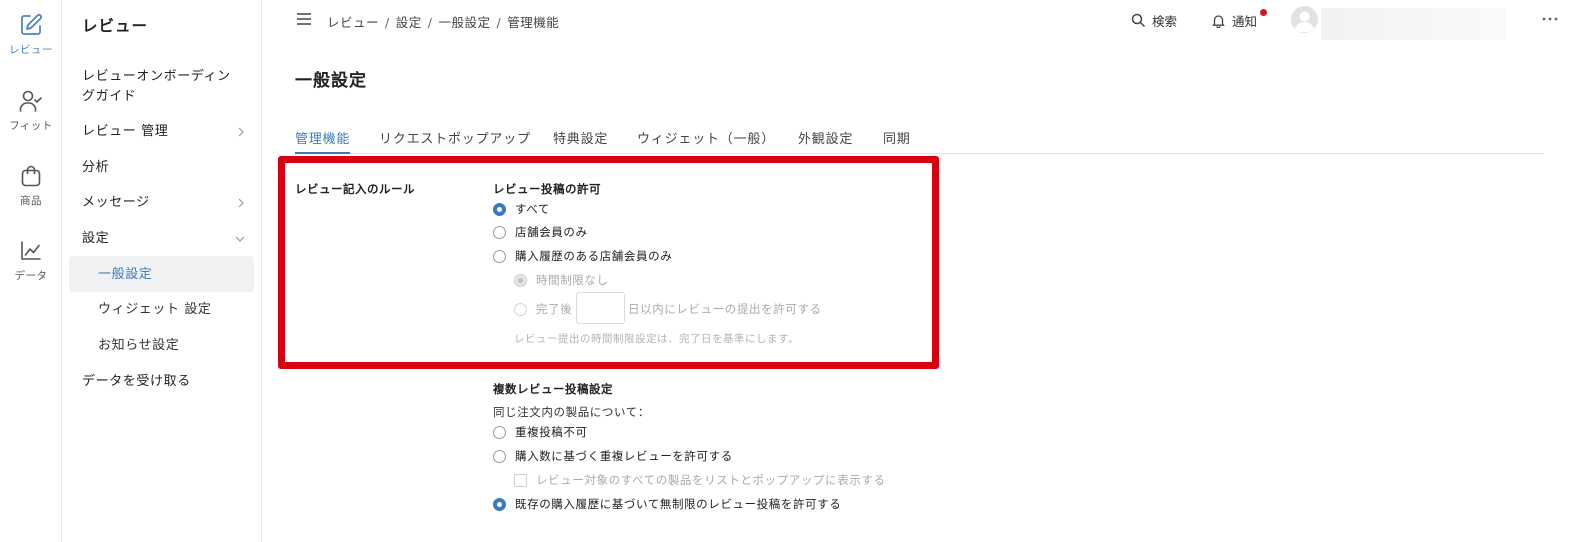 The width and height of the screenshot is (1586, 542). Describe the element at coordinates (464, 22) in the screenshot. I see `breadcrumb-item: 一般設定` at that location.